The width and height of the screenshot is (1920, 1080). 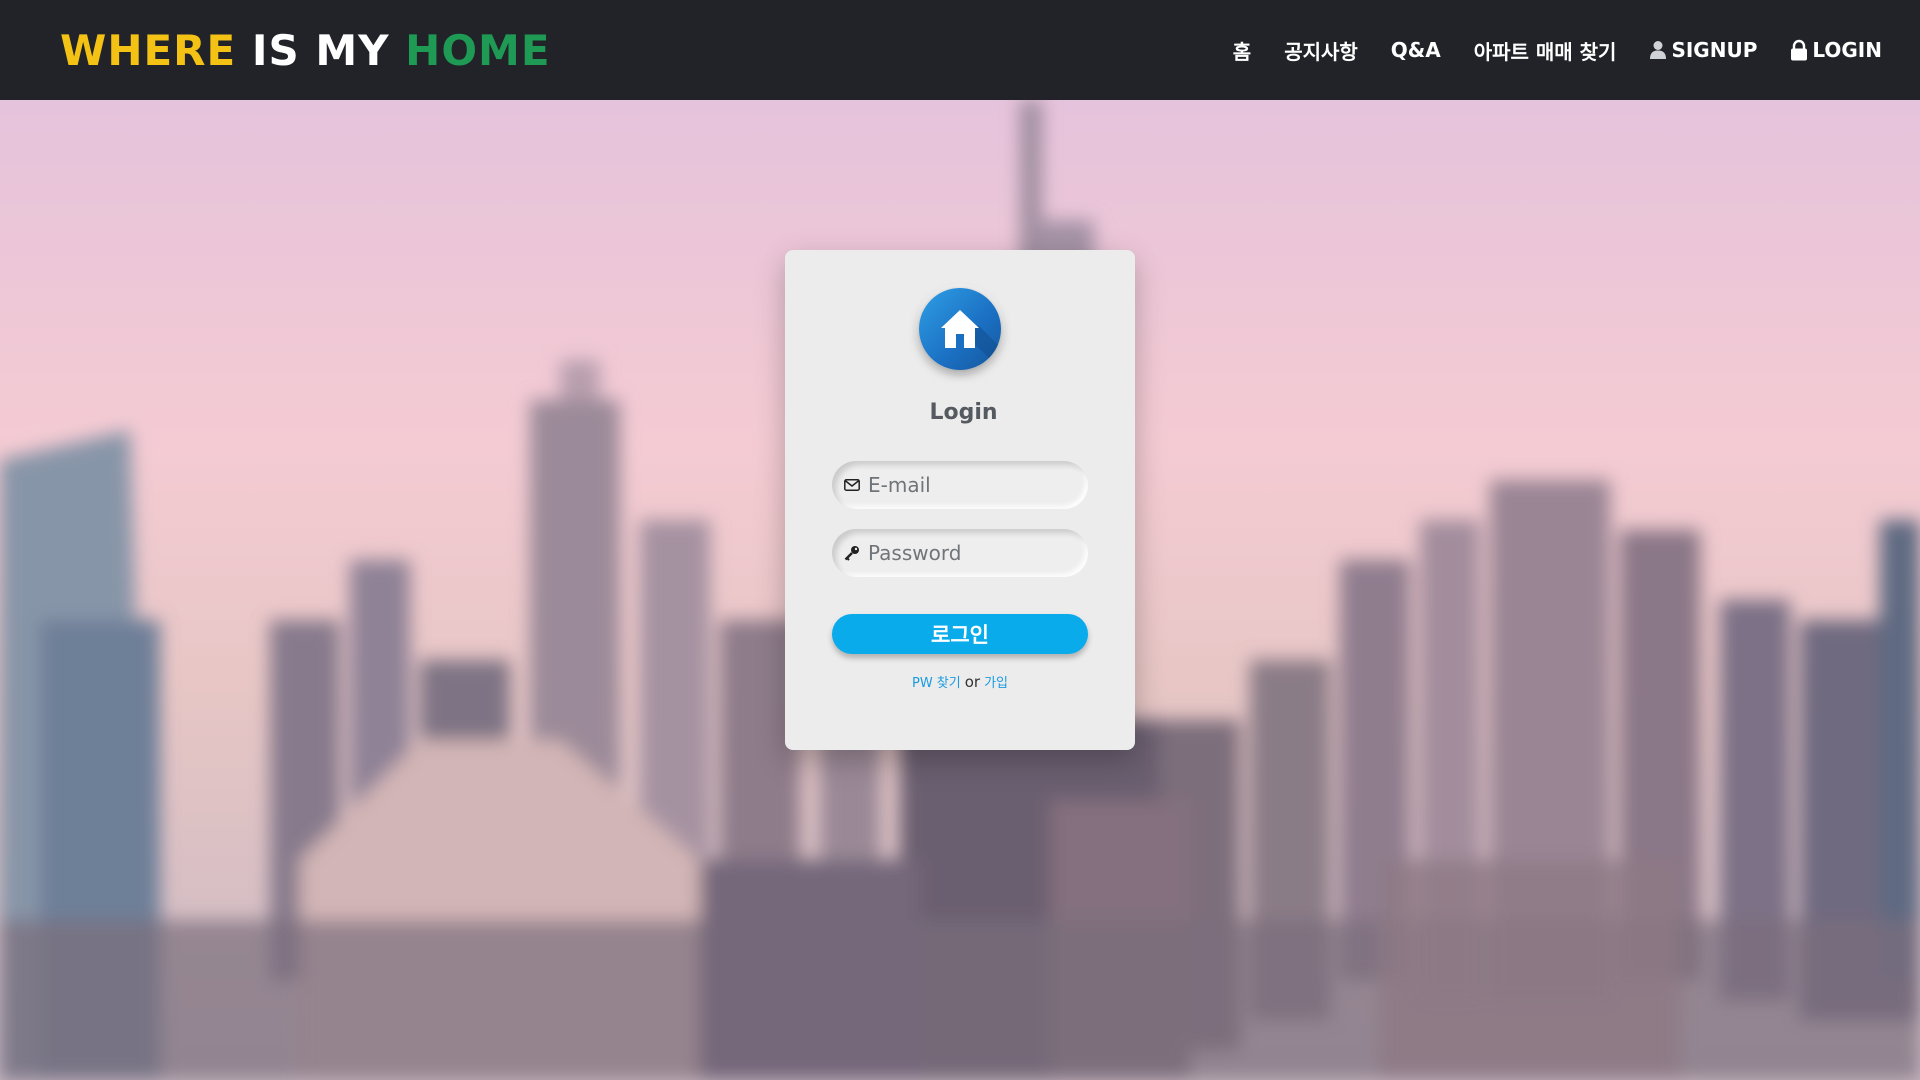 What do you see at coordinates (320, 50) in the screenshot?
I see `brand-word-is-my: IS MY` at bounding box center [320, 50].